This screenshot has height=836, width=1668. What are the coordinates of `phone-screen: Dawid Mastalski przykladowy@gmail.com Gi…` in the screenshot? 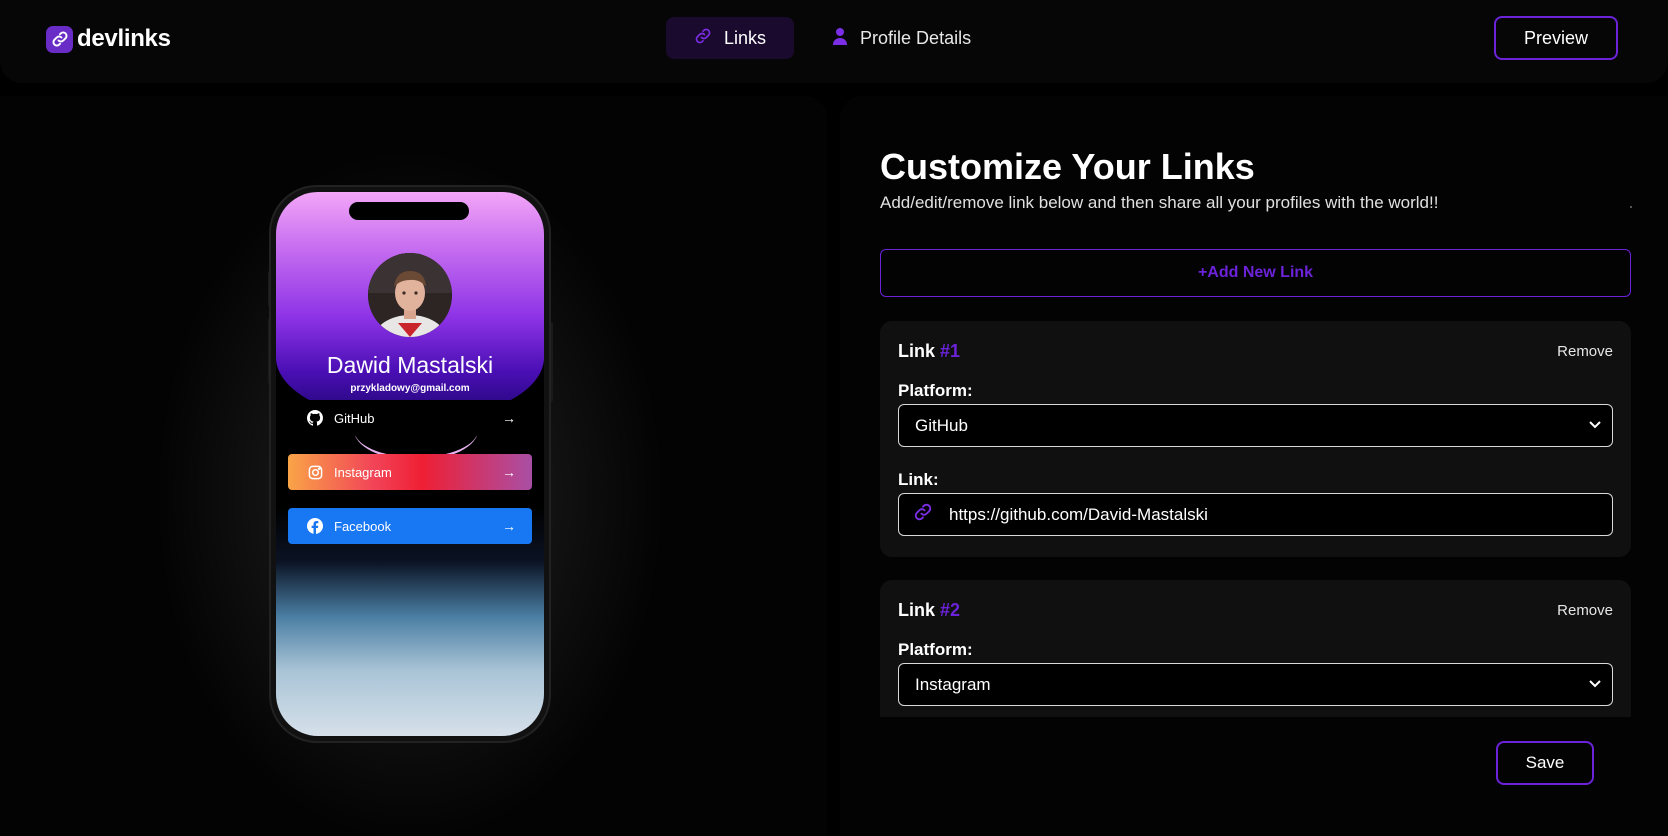 It's located at (410, 464).